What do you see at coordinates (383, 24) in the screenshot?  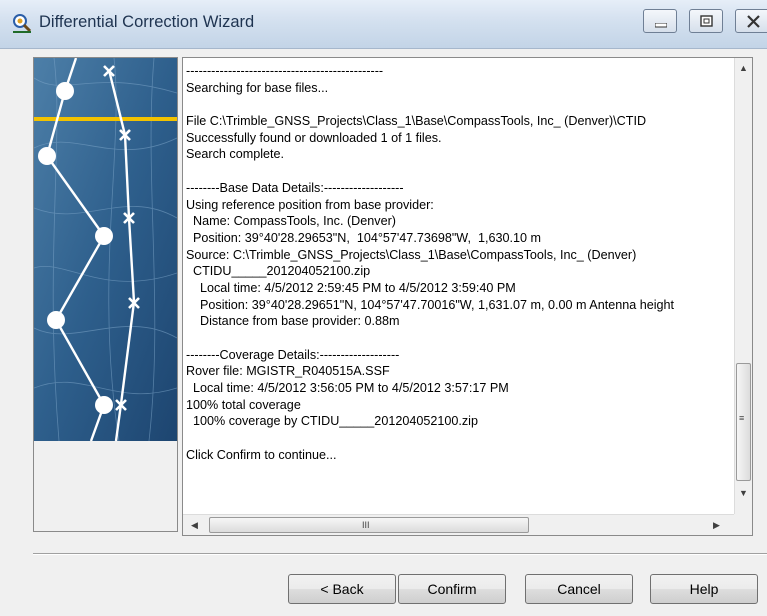 I see `title-bar: Differential Correction Wizard` at bounding box center [383, 24].